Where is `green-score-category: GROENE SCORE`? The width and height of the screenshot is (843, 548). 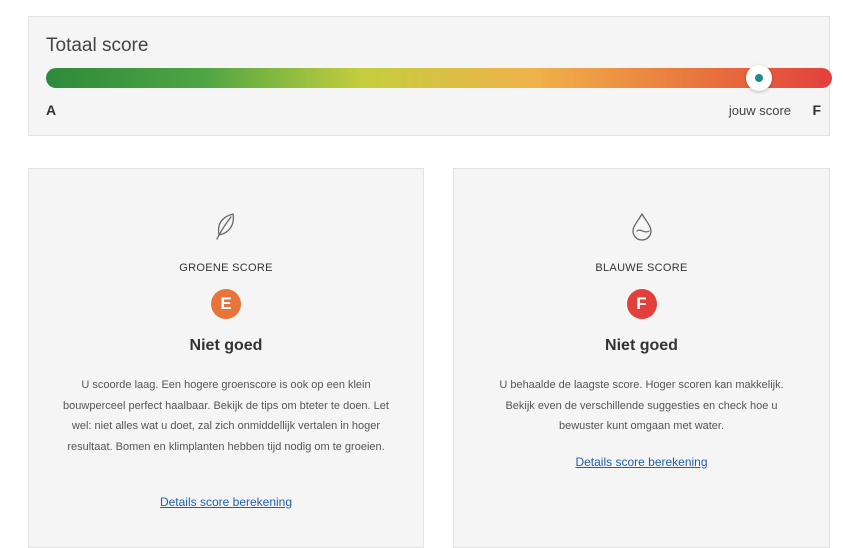 green-score-category: GROENE SCORE is located at coordinates (226, 268).